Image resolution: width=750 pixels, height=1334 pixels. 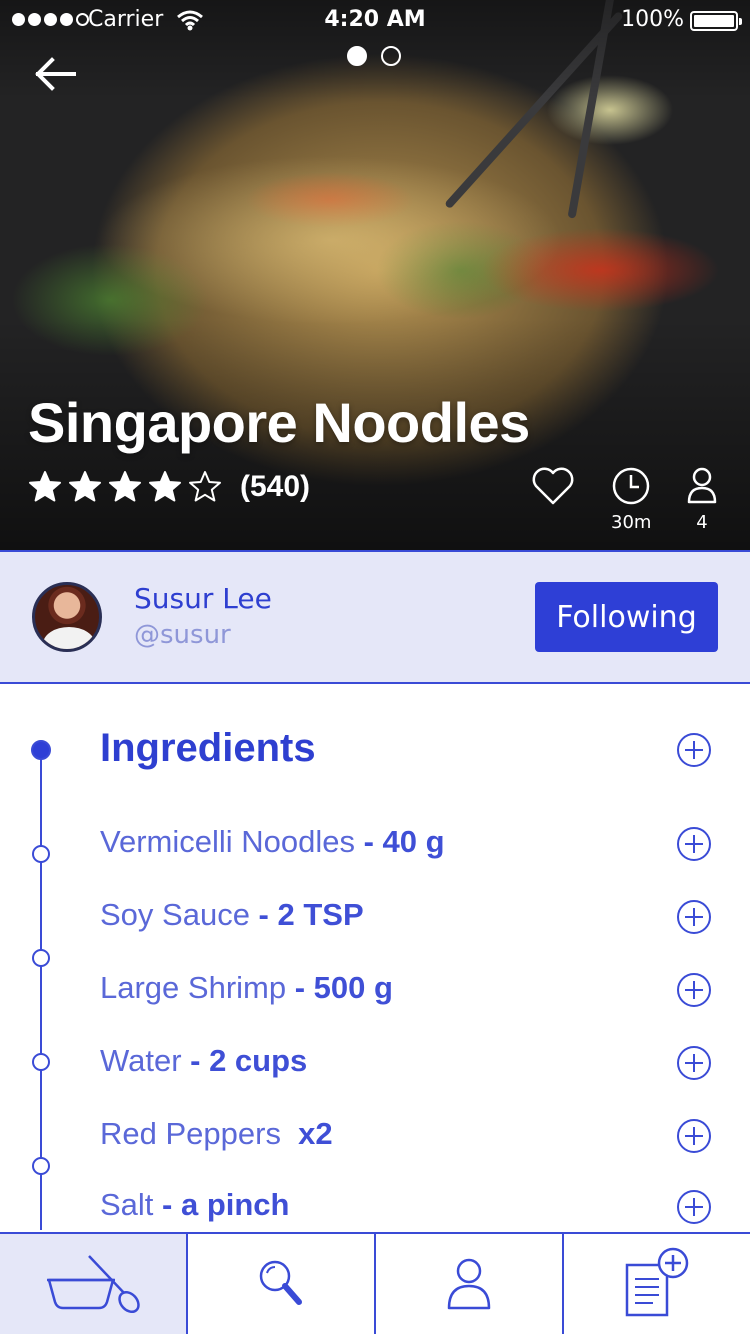 What do you see at coordinates (375, 20) in the screenshot?
I see `status-bar: Carrier 4:20 AM 100%` at bounding box center [375, 20].